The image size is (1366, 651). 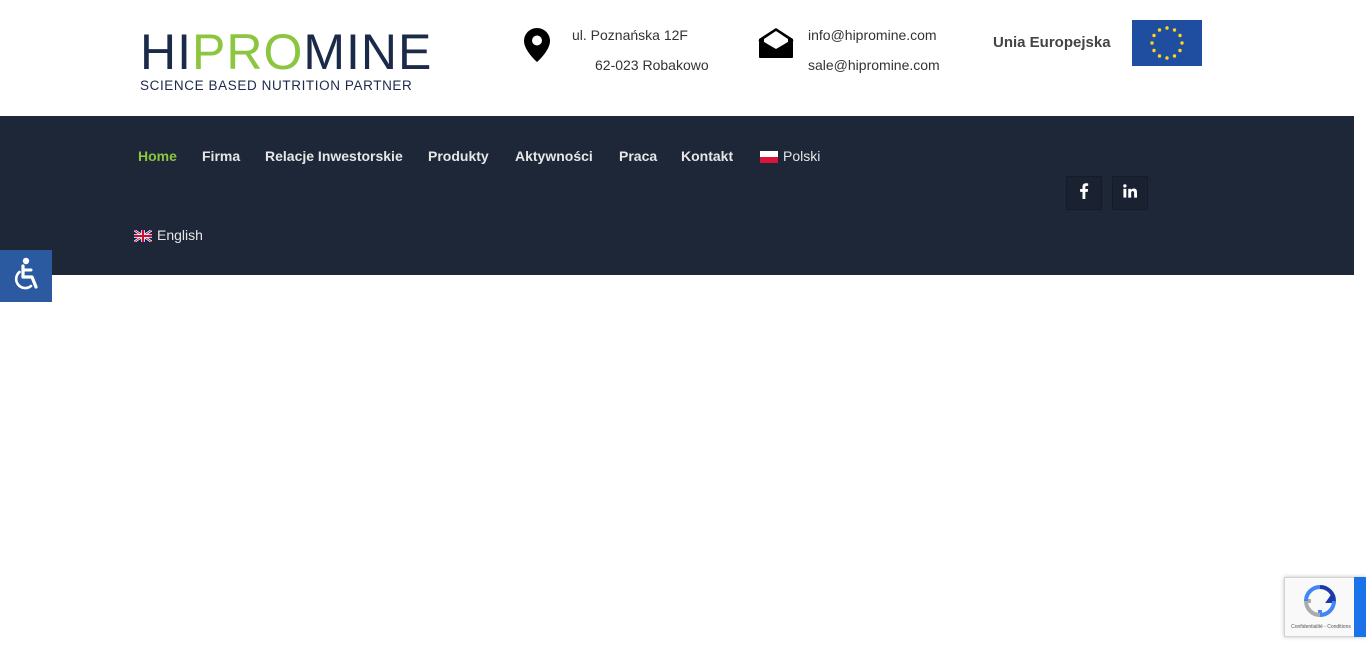 What do you see at coordinates (276, 85) in the screenshot?
I see `logo-tagline: SCIENCE BASED NUTRITION PARTNER` at bounding box center [276, 85].